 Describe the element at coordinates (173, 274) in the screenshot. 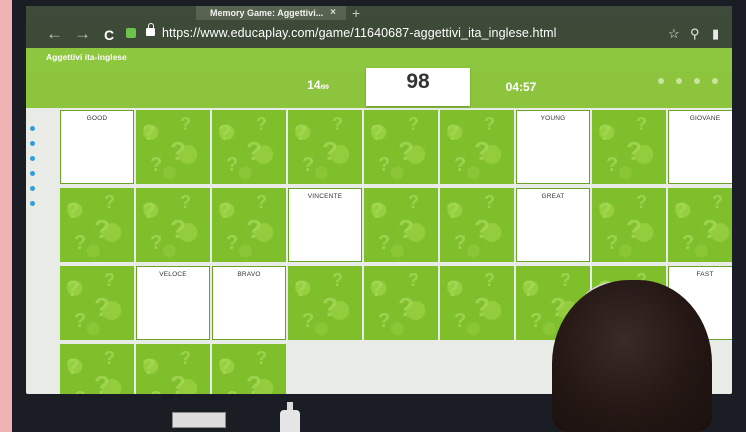

I see `card-word: VELOCE` at that location.